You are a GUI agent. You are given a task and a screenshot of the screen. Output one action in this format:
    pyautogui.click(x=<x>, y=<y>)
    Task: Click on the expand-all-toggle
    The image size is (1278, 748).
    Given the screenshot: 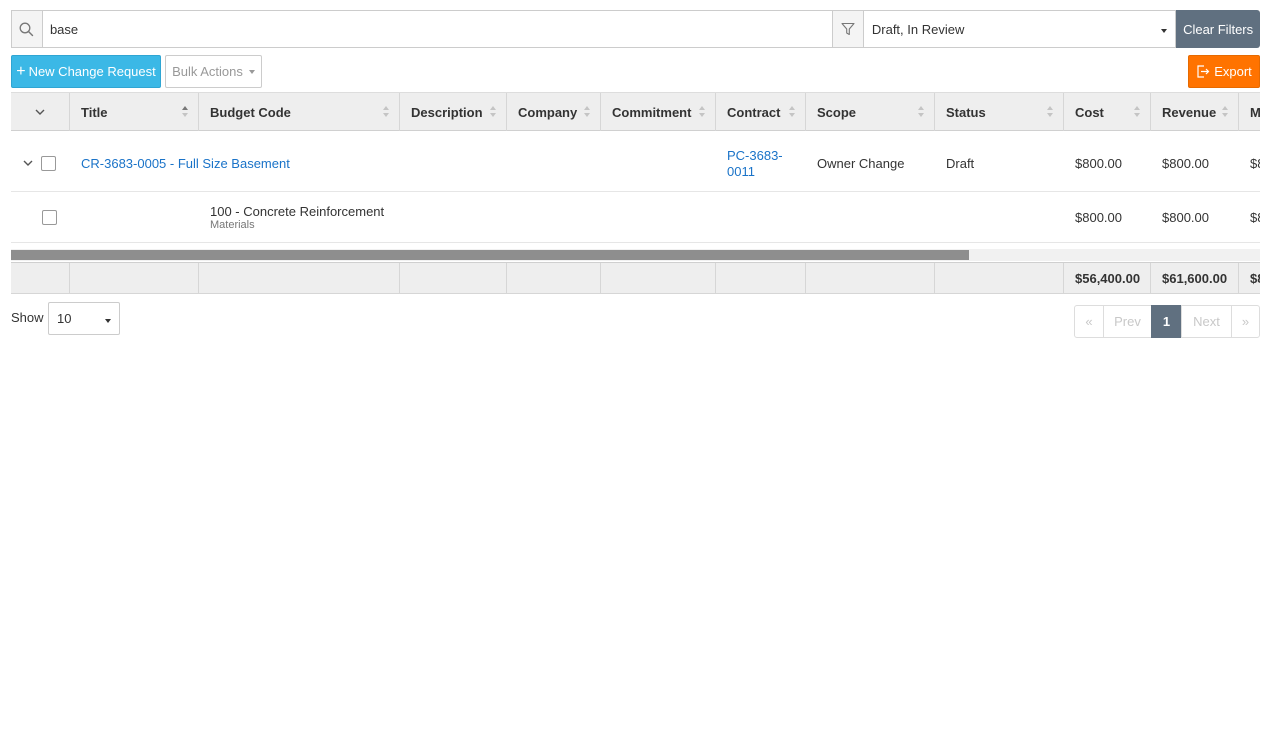 What is the action you would take?
    pyautogui.click(x=40, y=112)
    